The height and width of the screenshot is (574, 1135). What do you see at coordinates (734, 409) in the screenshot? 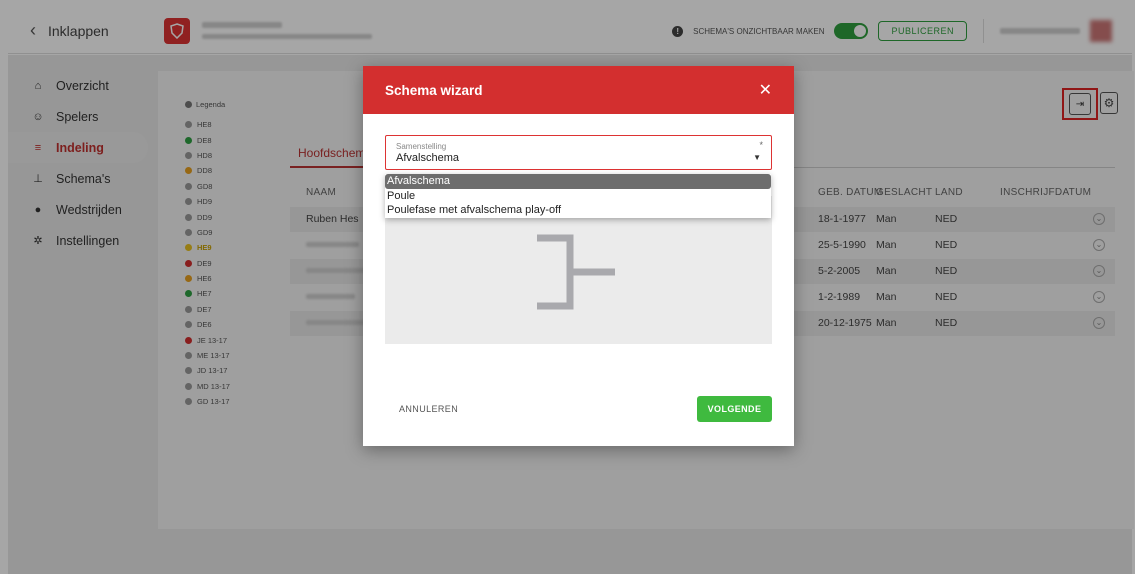
I see `next-button: VOLGENDE` at bounding box center [734, 409].